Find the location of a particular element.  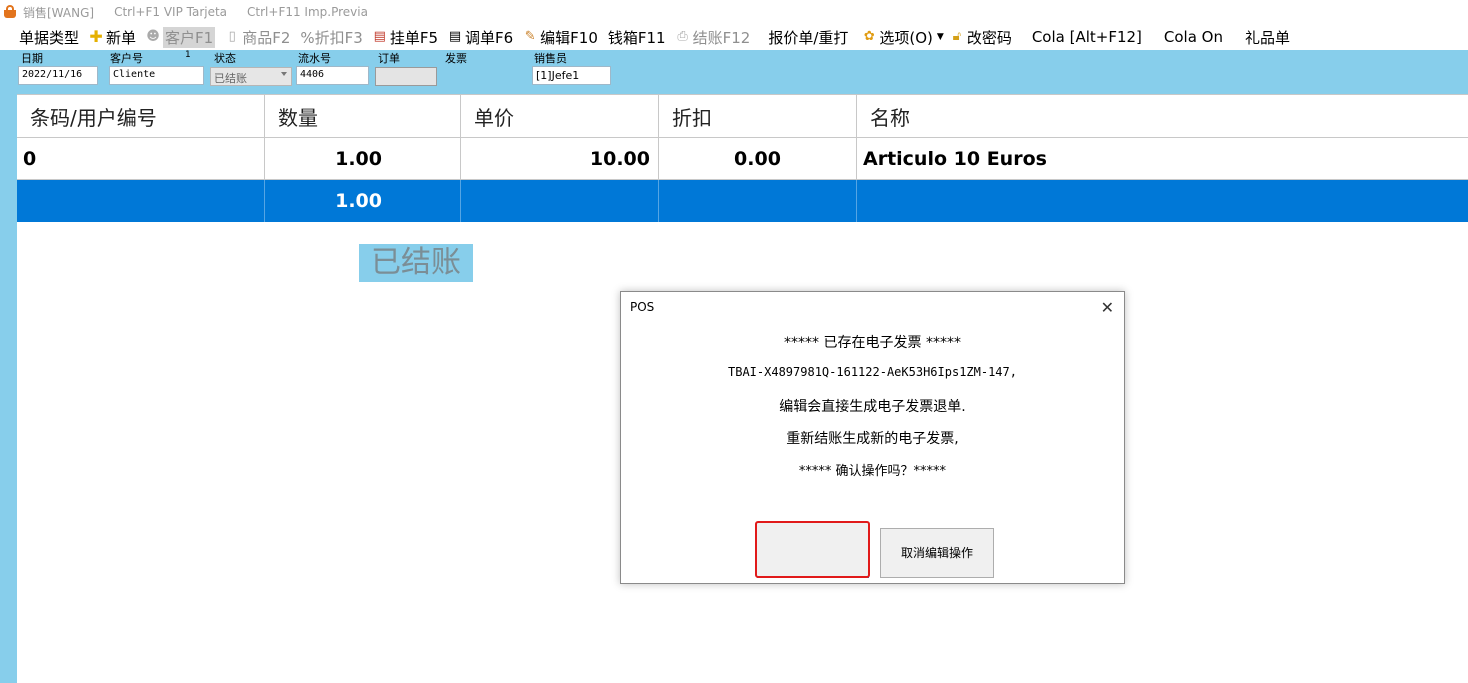

dialog-line-1: ***** 已存在电子发票 ***** is located at coordinates (872, 343).